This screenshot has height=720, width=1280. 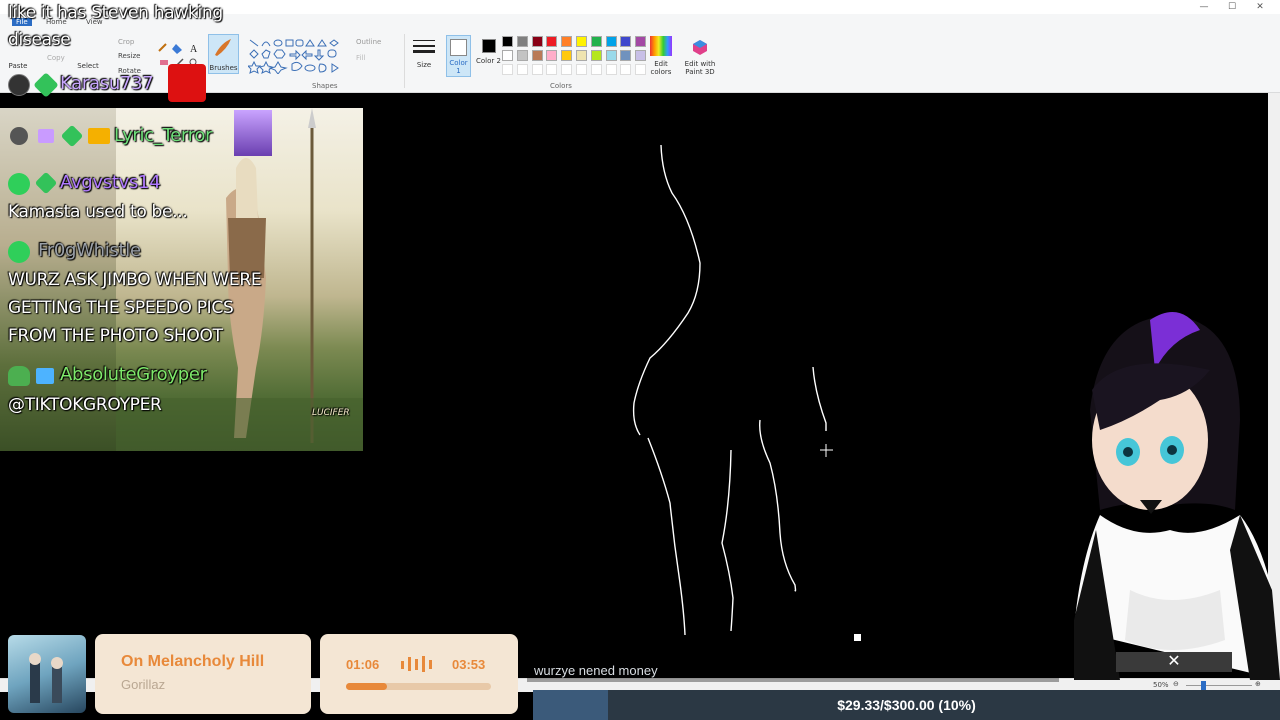 I want to click on sword-badge-icon, so click(x=45, y=376).